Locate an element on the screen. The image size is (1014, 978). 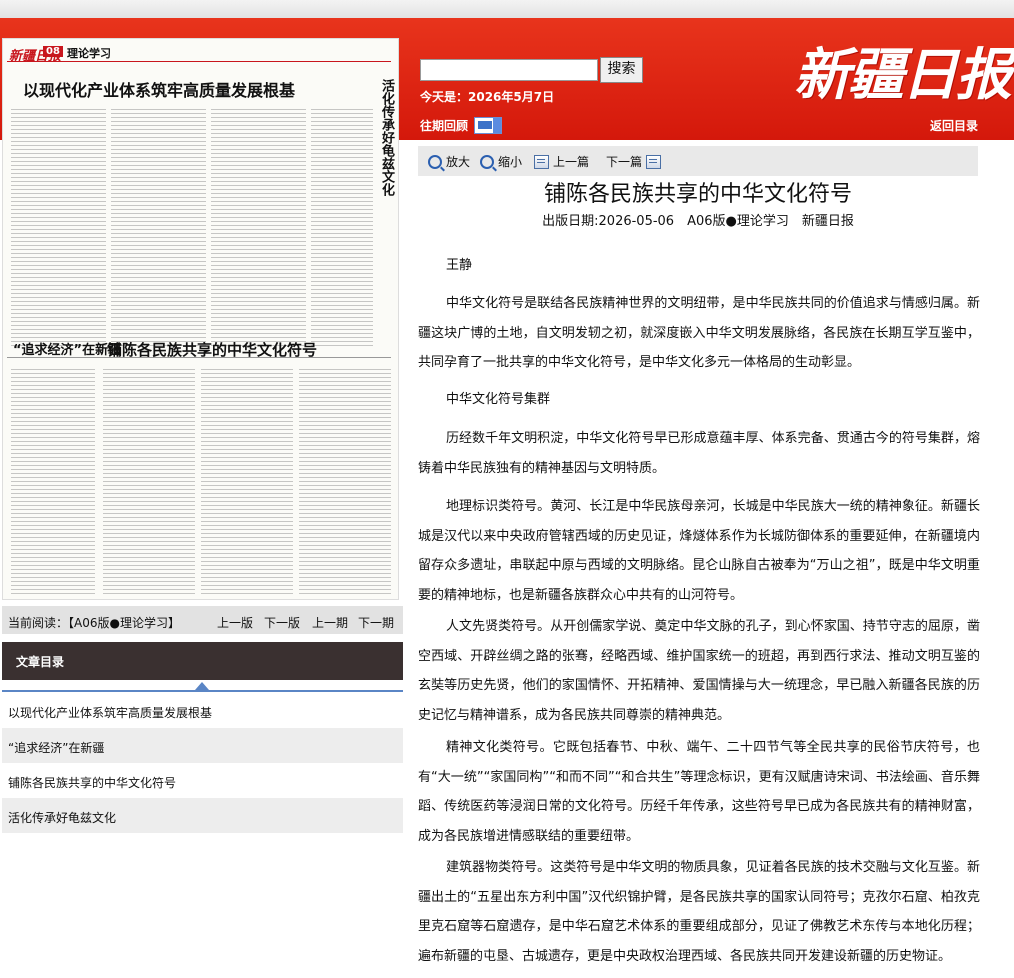
prev-article-button: 上一篇 is located at coordinates (561, 161).